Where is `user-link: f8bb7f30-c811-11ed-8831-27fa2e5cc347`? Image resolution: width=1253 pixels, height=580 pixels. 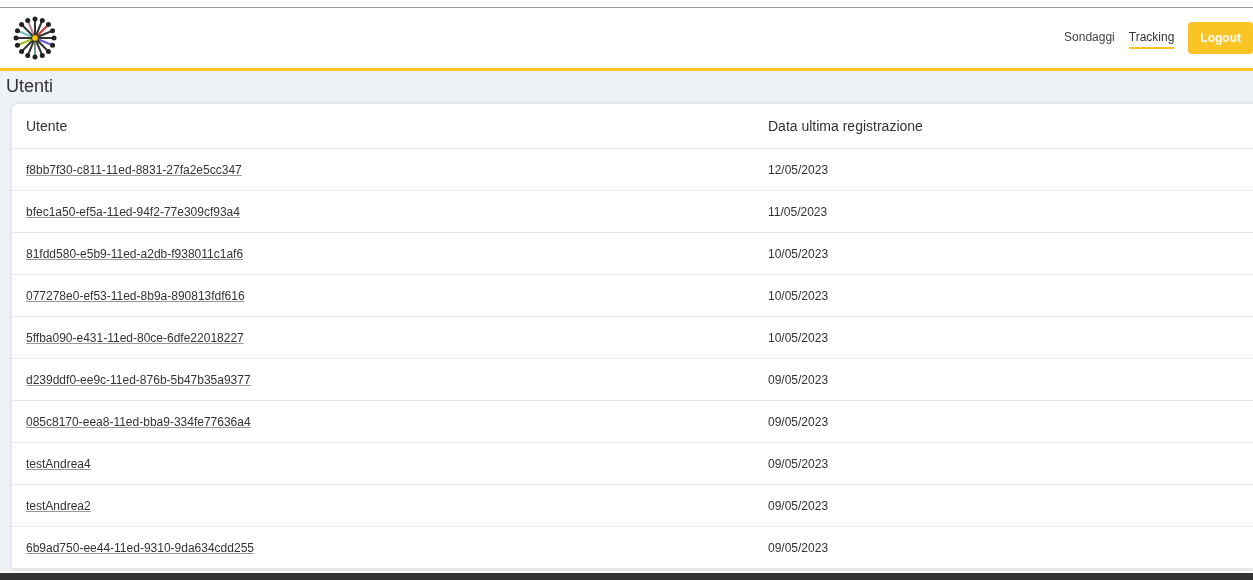
user-link: f8bb7f30-c811-11ed-8831-27fa2e5cc347 is located at coordinates (134, 169).